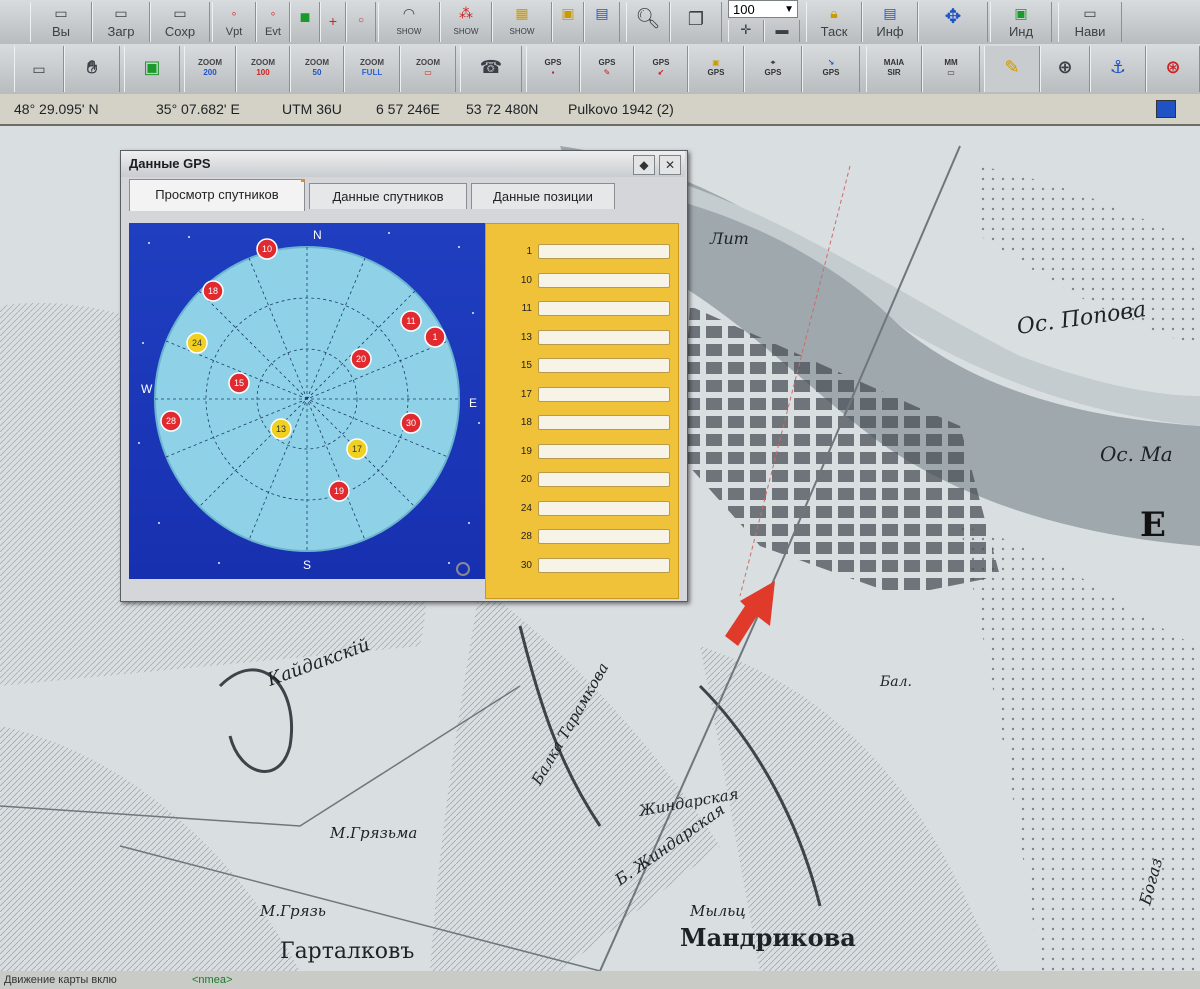 This screenshot has height=989, width=1200. I want to click on map-label-stream1: Бал., so click(895, 682).